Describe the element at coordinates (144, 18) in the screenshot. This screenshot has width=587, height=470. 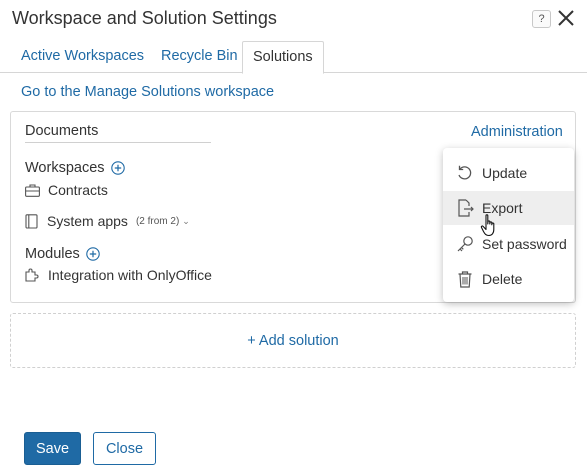
I see `dialog-title: Workspace and Solution Settings` at that location.